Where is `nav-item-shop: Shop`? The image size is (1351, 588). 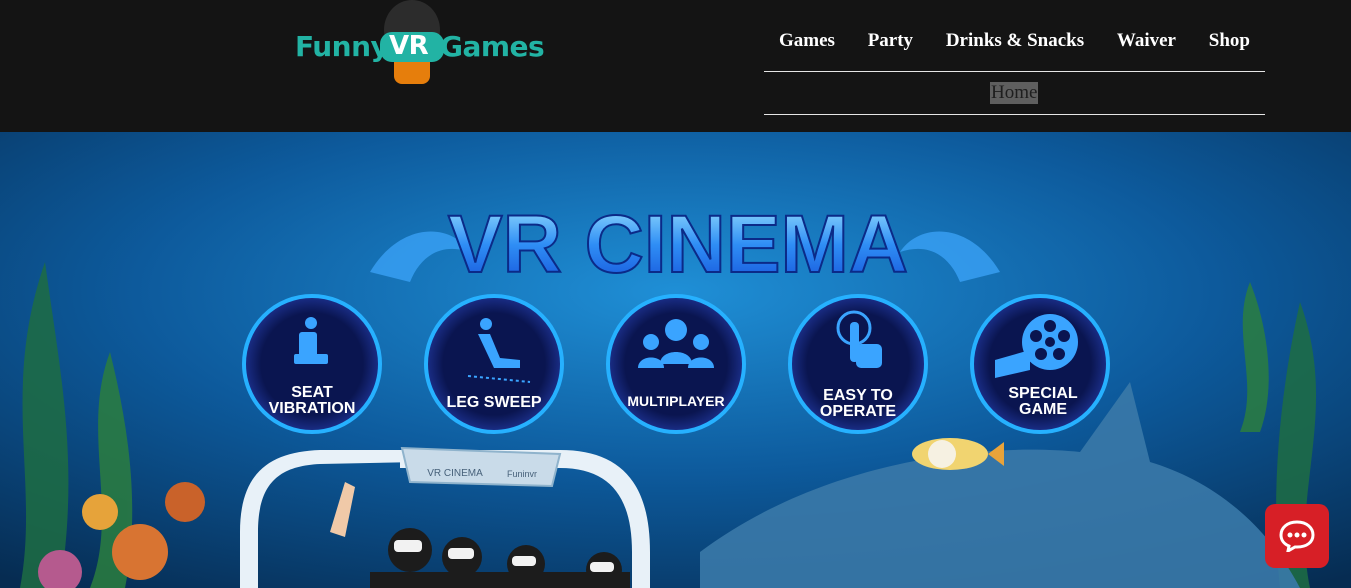
nav-item-shop: Shop is located at coordinates (1229, 41).